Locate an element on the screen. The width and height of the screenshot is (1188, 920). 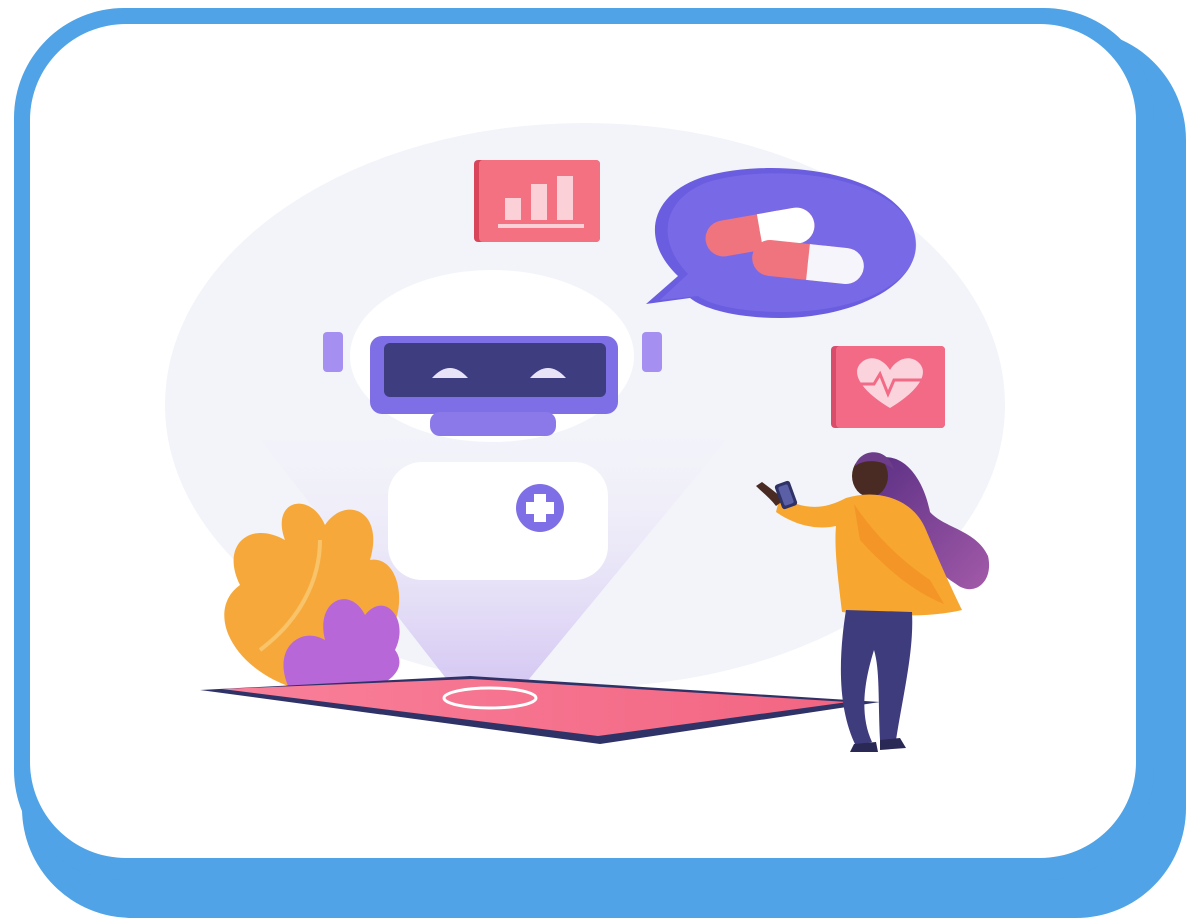
robot-body is located at coordinates (498, 521).